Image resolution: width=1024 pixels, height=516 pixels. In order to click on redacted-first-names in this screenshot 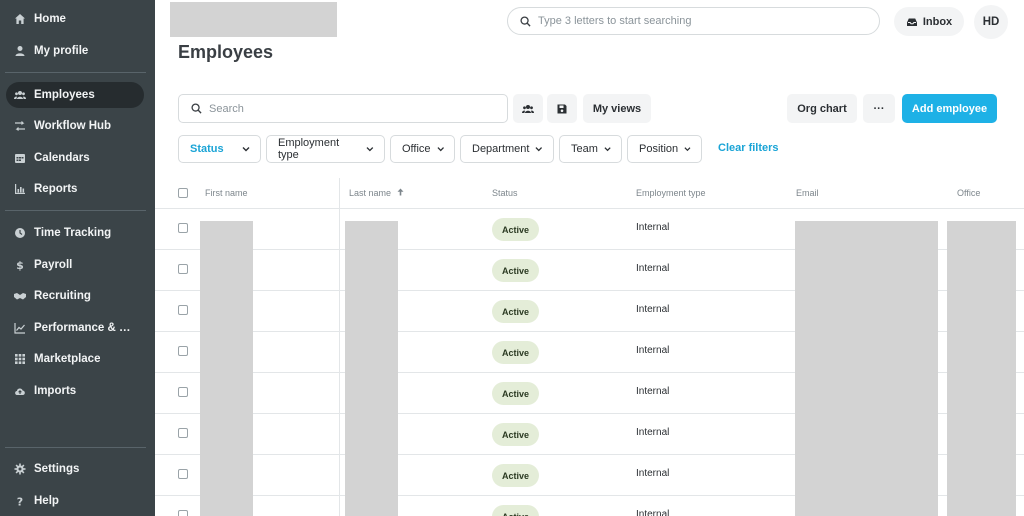, I will do `click(226, 368)`.